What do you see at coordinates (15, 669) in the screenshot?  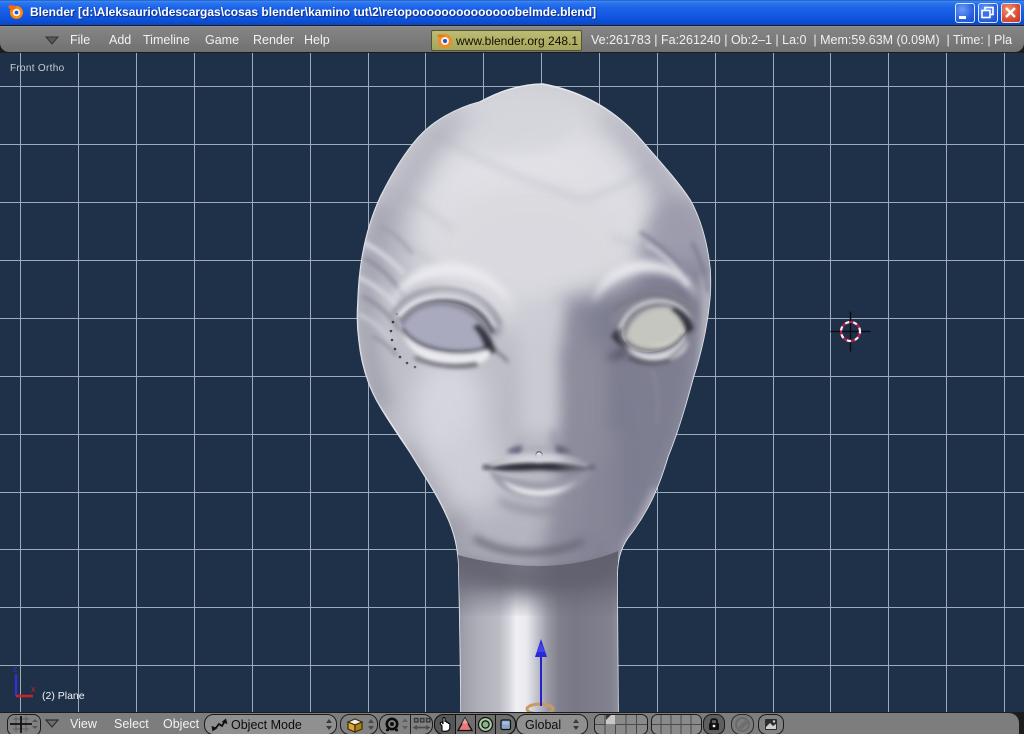 I see `svg-text: z` at bounding box center [15, 669].